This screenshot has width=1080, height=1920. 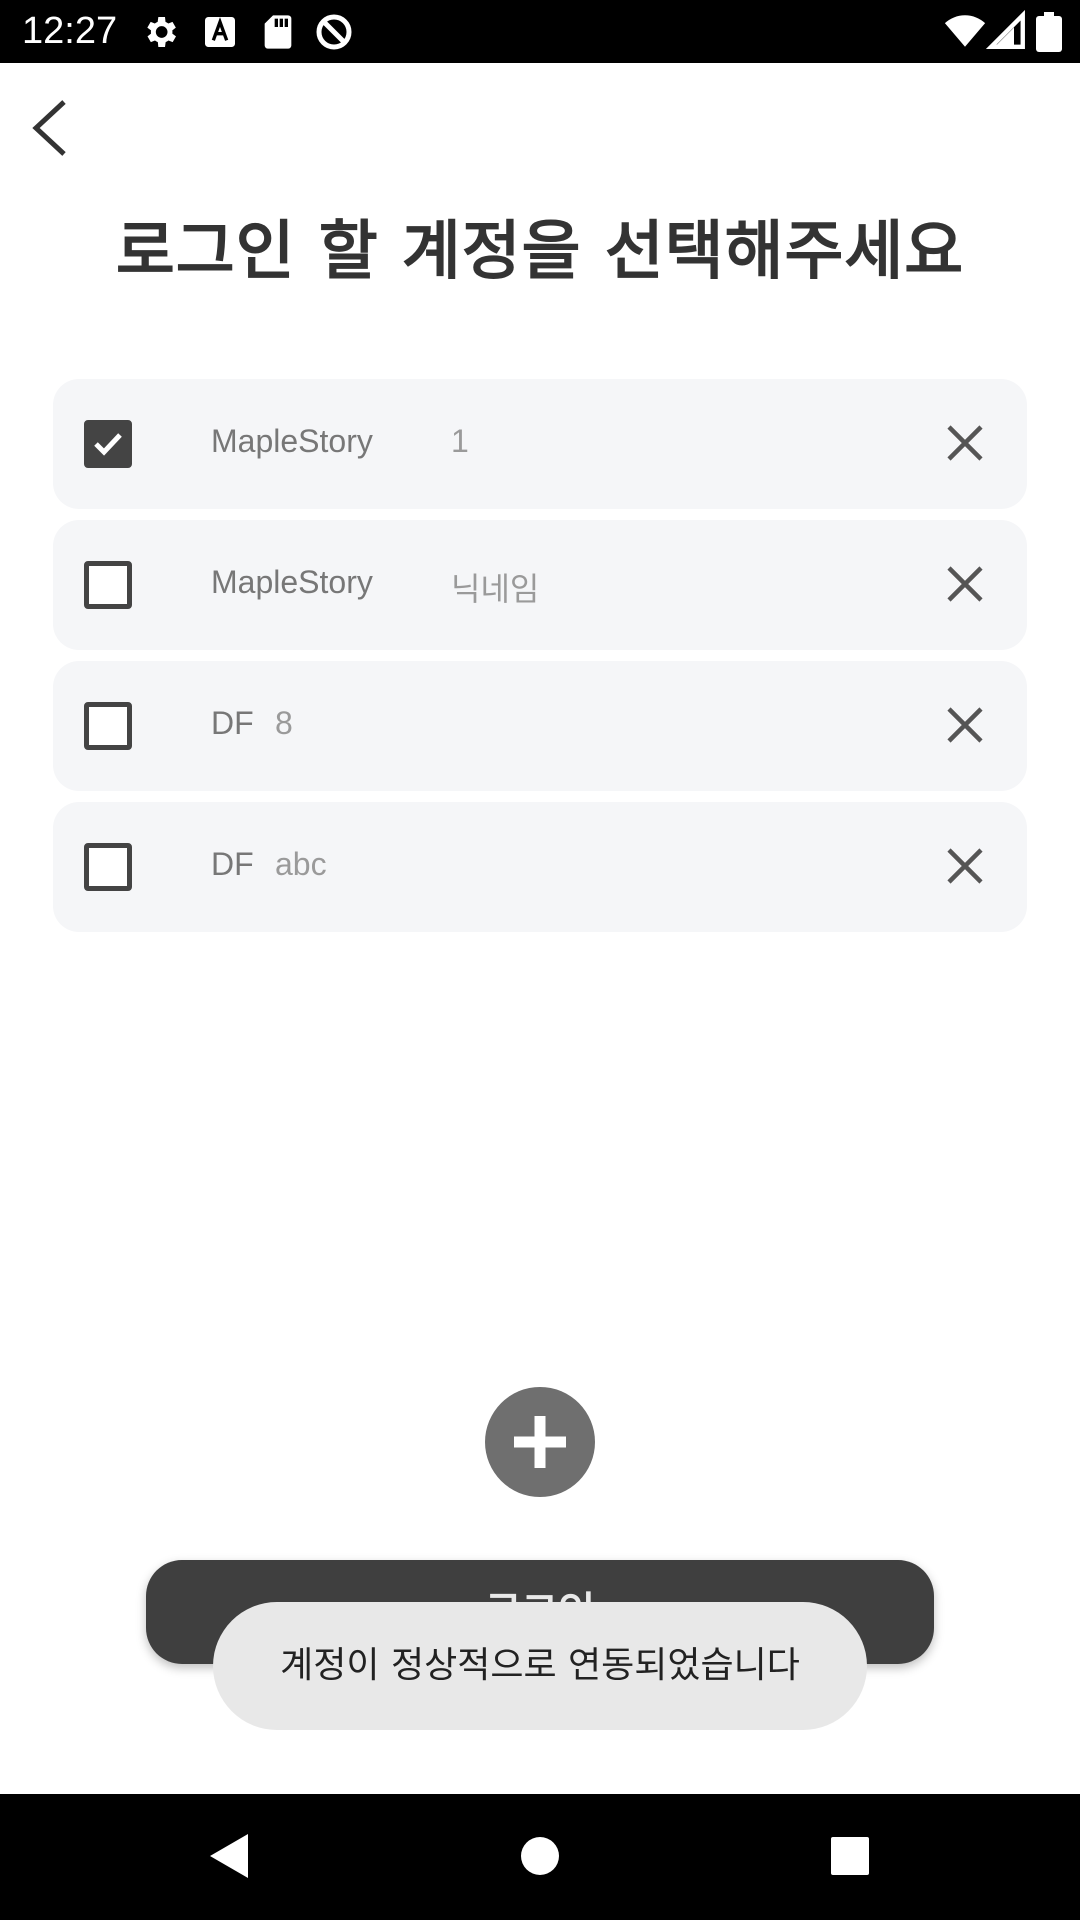 I want to click on back-triangle-icon, so click(x=230, y=1856).